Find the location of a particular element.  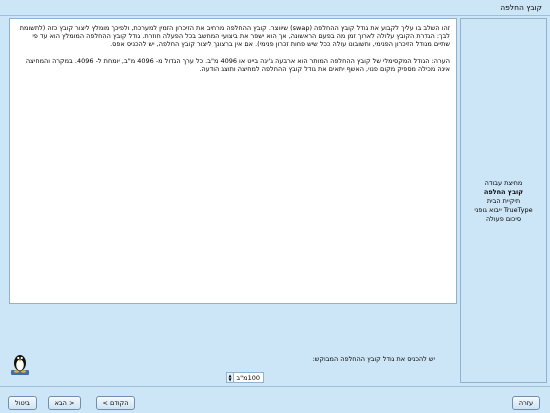

back-button: < הקודם is located at coordinates (115, 403).